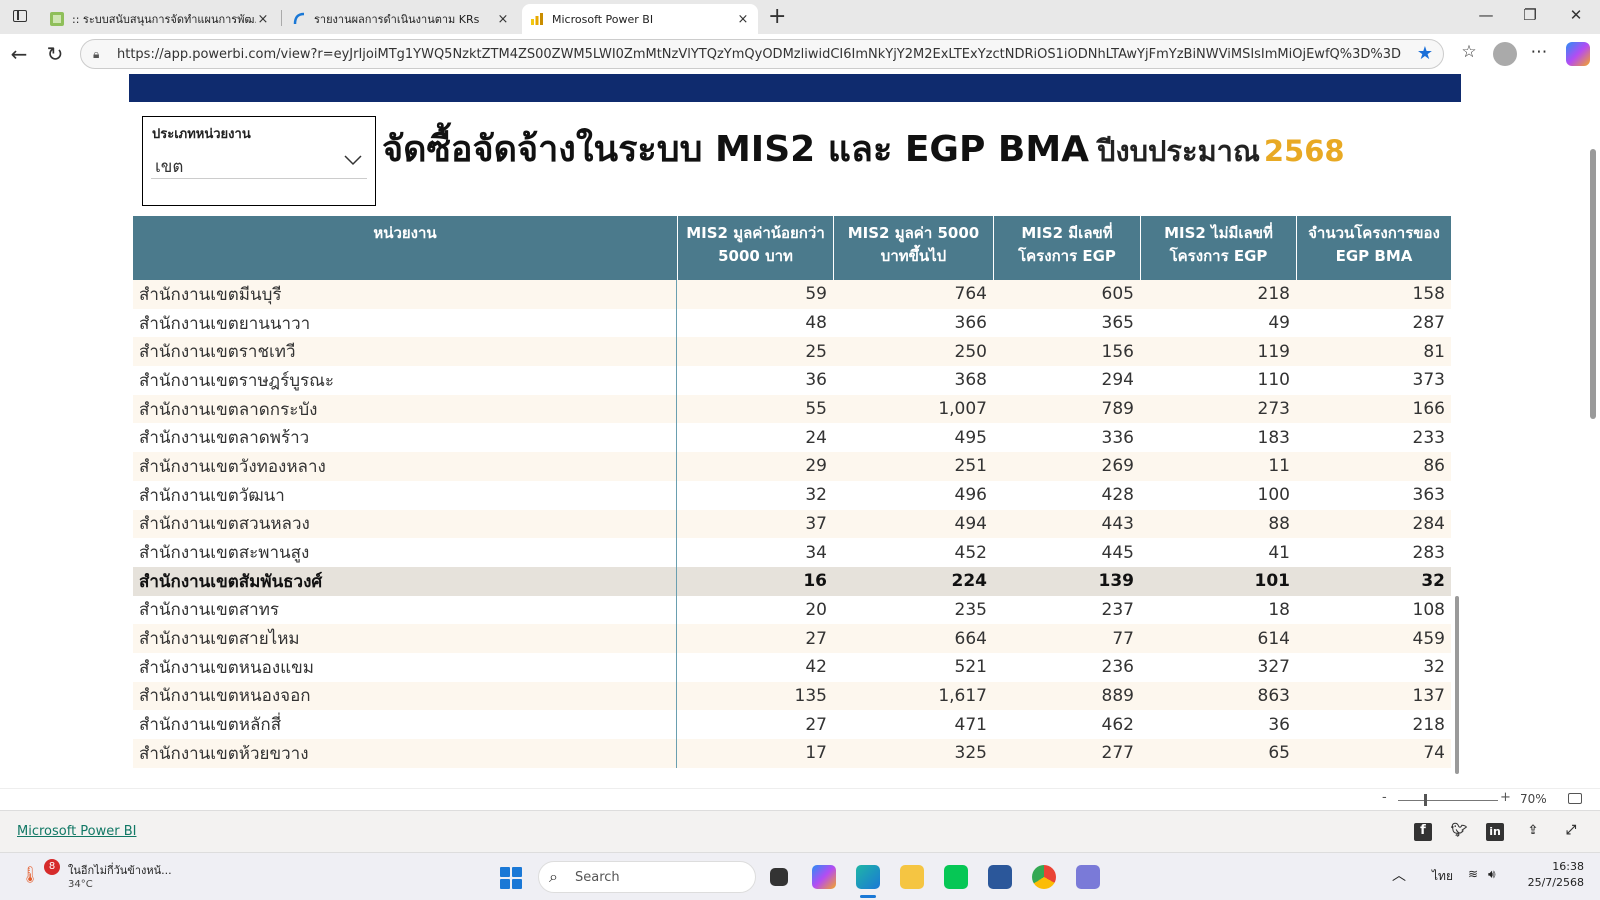 Image resolution: width=1600 pixels, height=900 pixels. I want to click on site-info-icon: 🔒︎, so click(101, 54).